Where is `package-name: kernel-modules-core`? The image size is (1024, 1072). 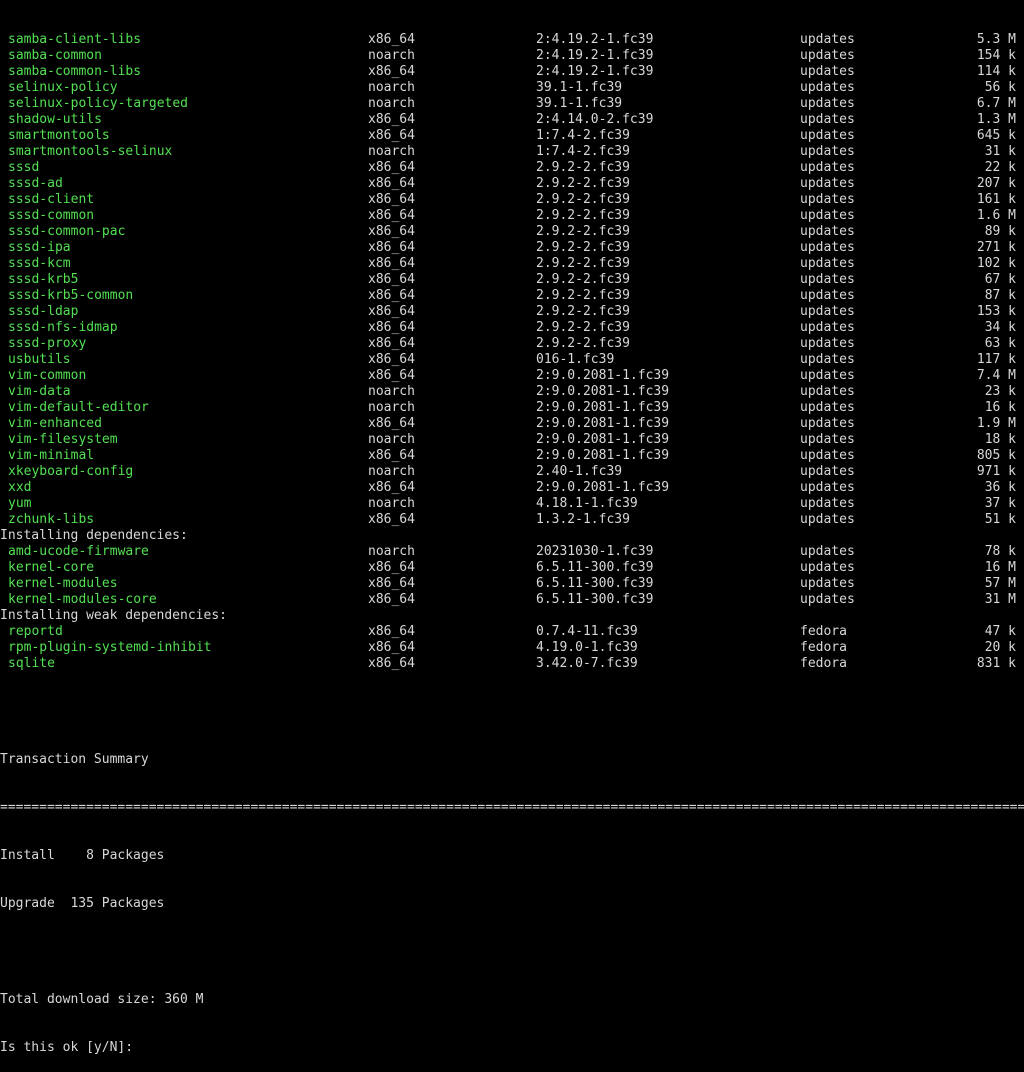
package-name: kernel-modules-core is located at coordinates (82, 599).